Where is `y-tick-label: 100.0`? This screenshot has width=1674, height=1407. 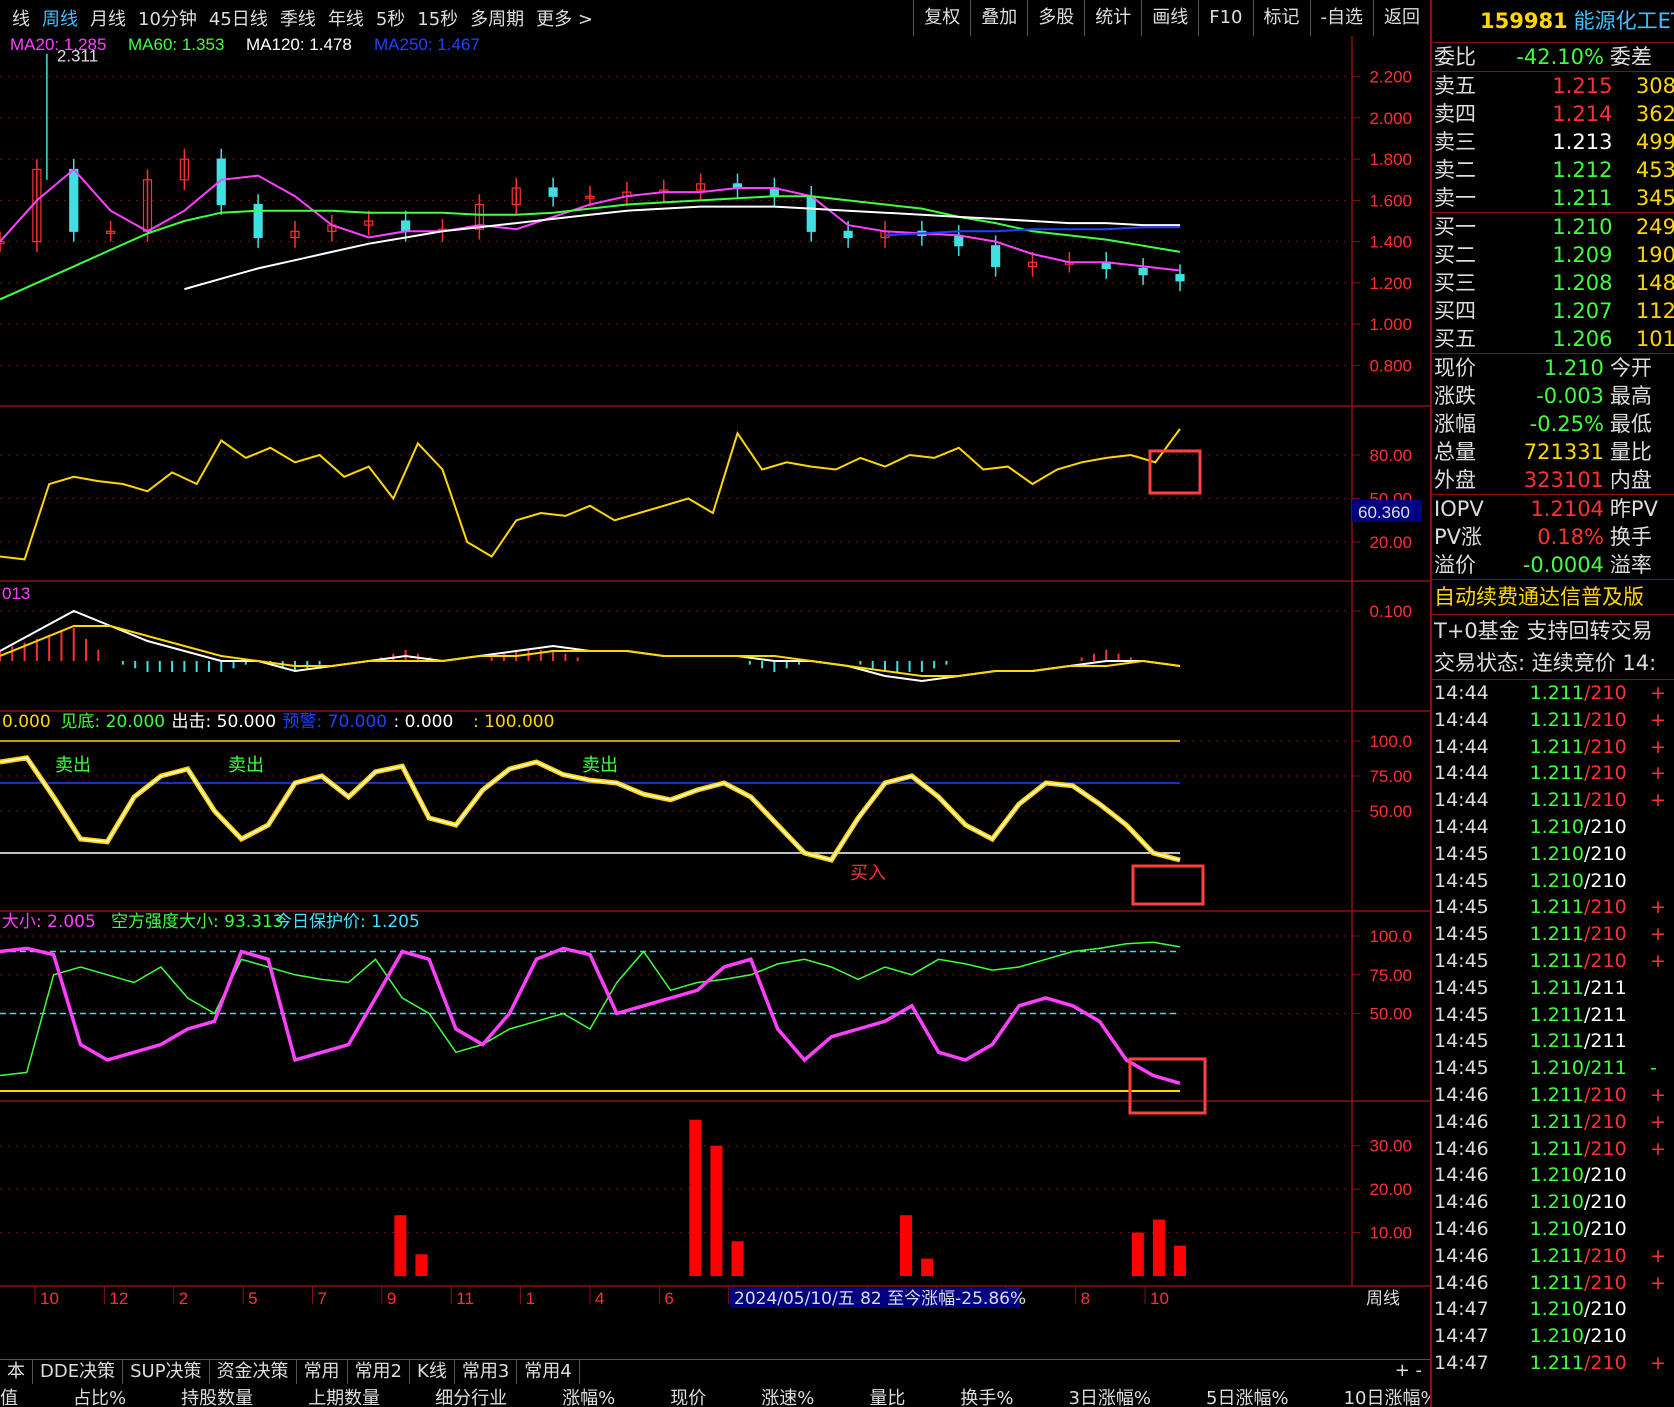 y-tick-label: 100.0 is located at coordinates (1390, 741).